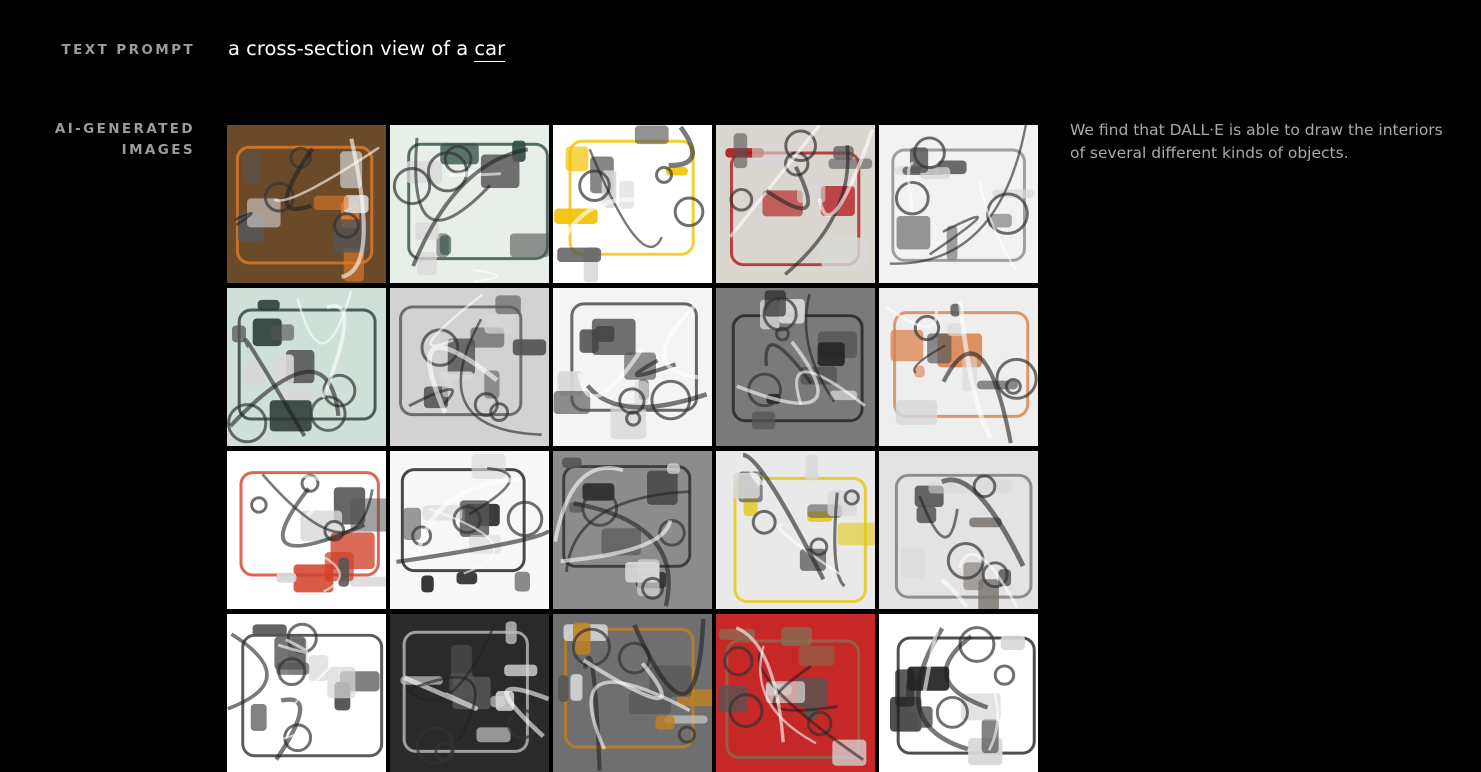  I want to click on text-prompt-label: TEXT PROMPT, so click(128, 50).